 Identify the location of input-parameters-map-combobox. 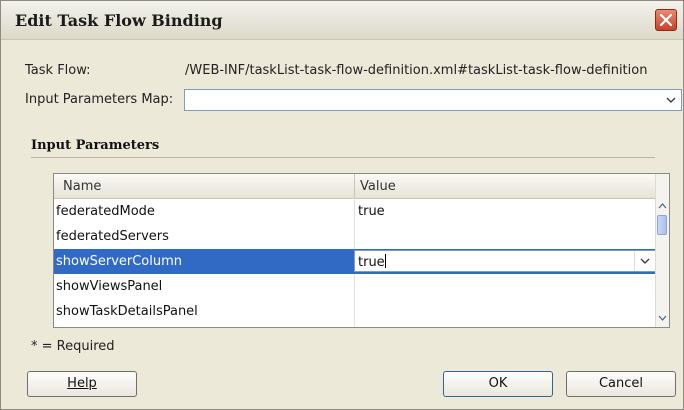
(433, 100).